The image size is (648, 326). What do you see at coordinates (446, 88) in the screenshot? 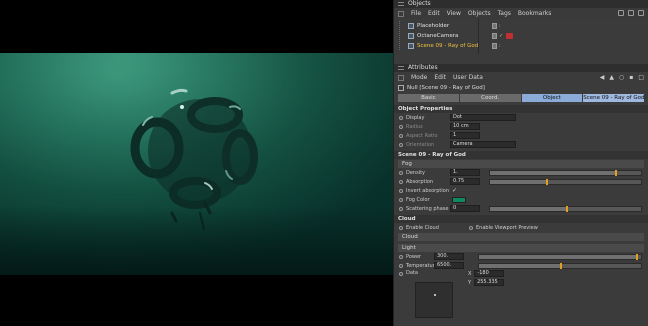
I see `object-label-text: Null [Scene 09 - Ray of God]` at bounding box center [446, 88].